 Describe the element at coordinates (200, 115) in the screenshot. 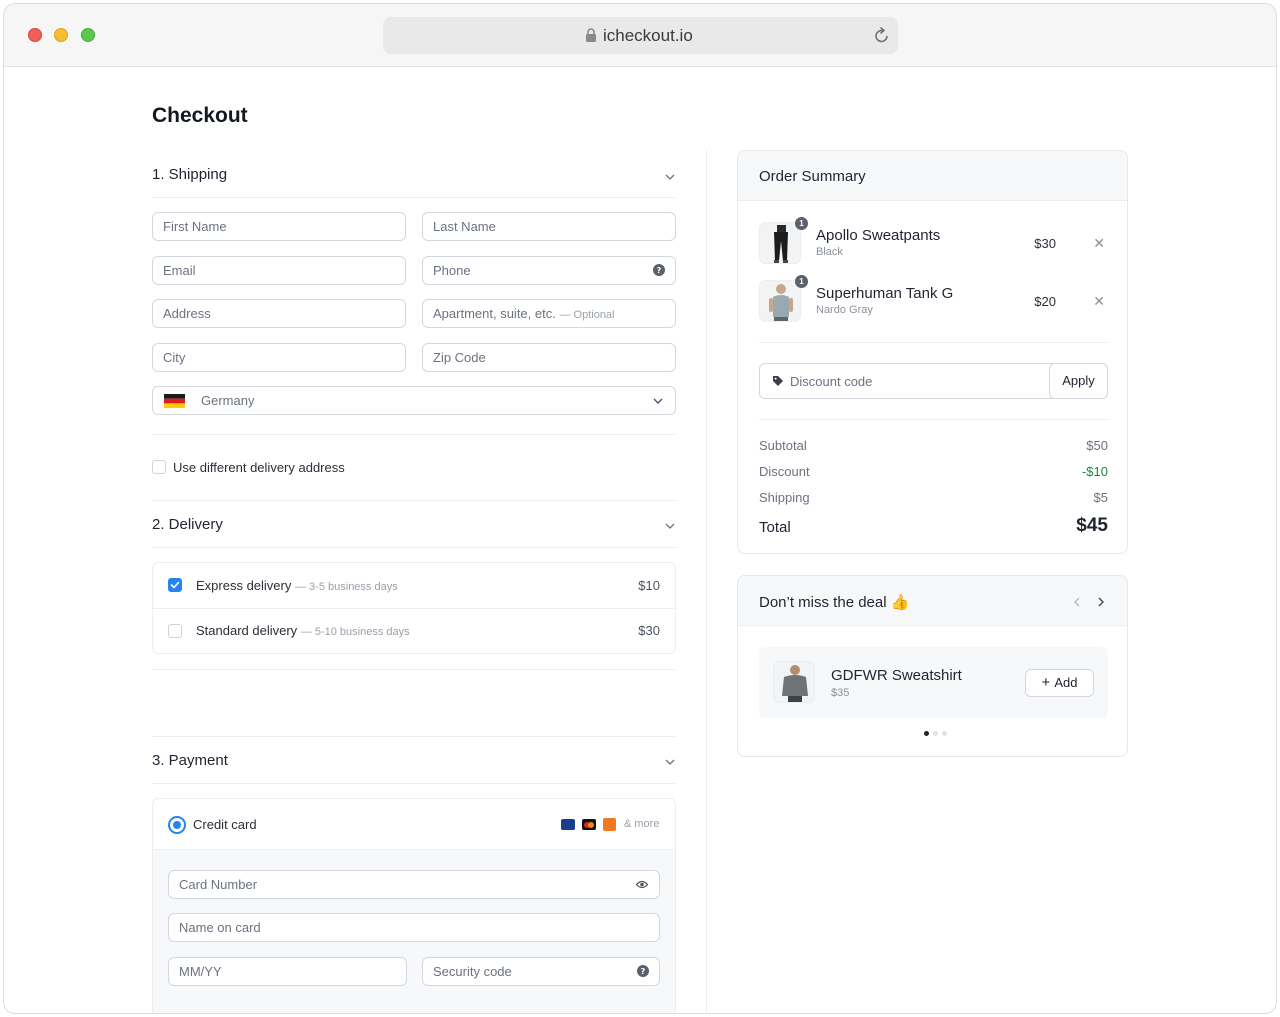

I see `page-title: Checkout` at that location.